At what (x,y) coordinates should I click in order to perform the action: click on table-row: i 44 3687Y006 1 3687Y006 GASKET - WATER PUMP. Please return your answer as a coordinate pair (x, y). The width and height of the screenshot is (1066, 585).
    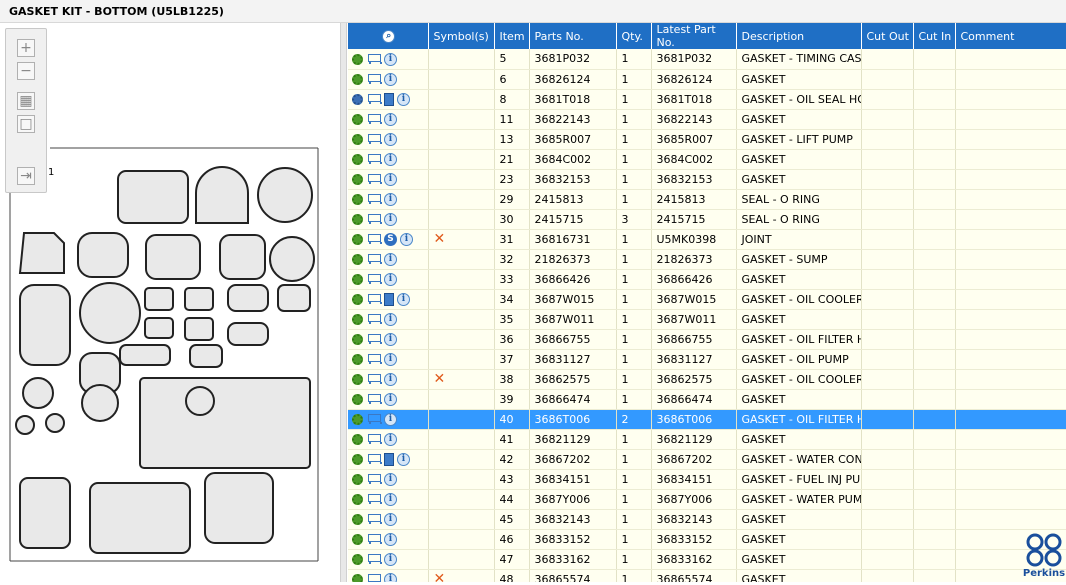
    Looking at the image, I should click on (707, 499).